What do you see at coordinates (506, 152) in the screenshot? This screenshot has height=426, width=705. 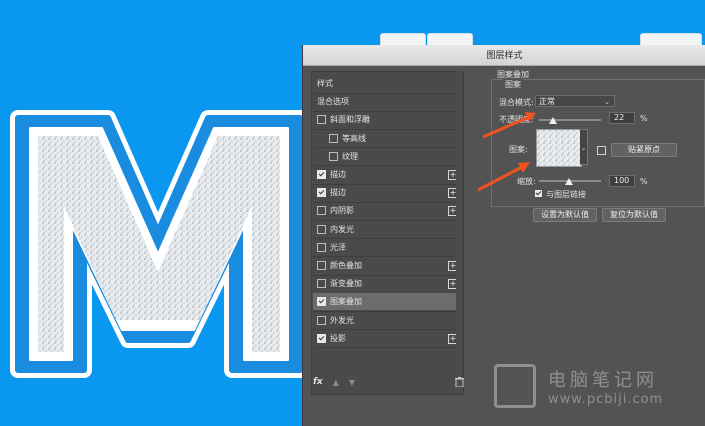 I see `annotation-arrows` at bounding box center [506, 152].